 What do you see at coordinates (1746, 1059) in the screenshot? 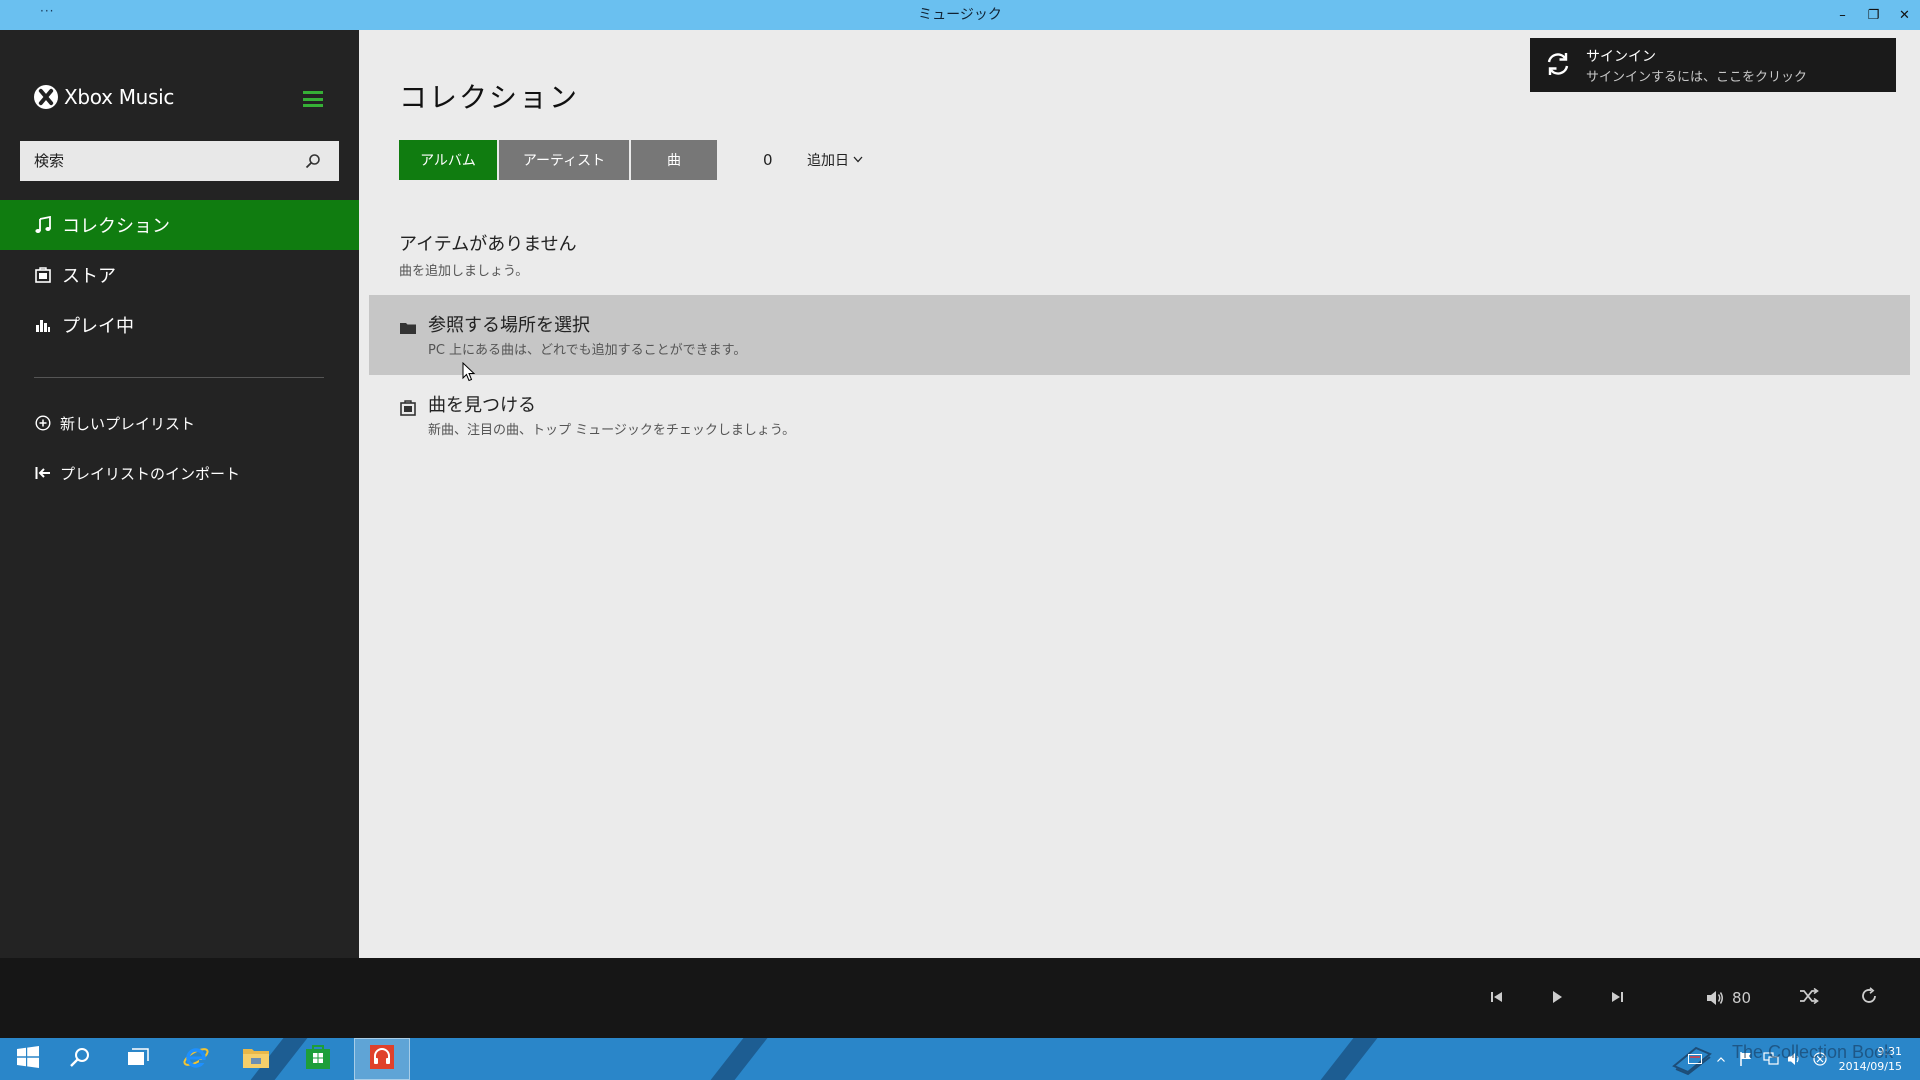
I see `action-center-flag-icon` at bounding box center [1746, 1059].